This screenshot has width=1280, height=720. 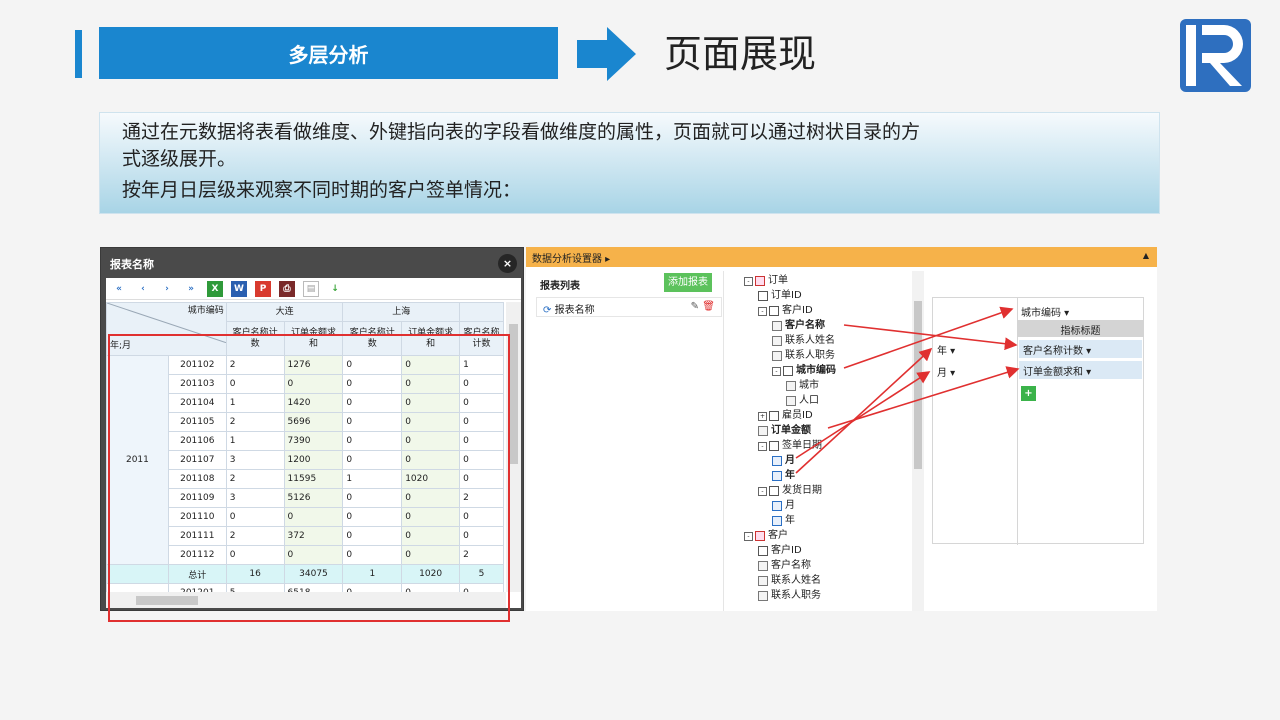 I want to click on corner-cell: 城市编码 年;月, so click(x=166, y=329).